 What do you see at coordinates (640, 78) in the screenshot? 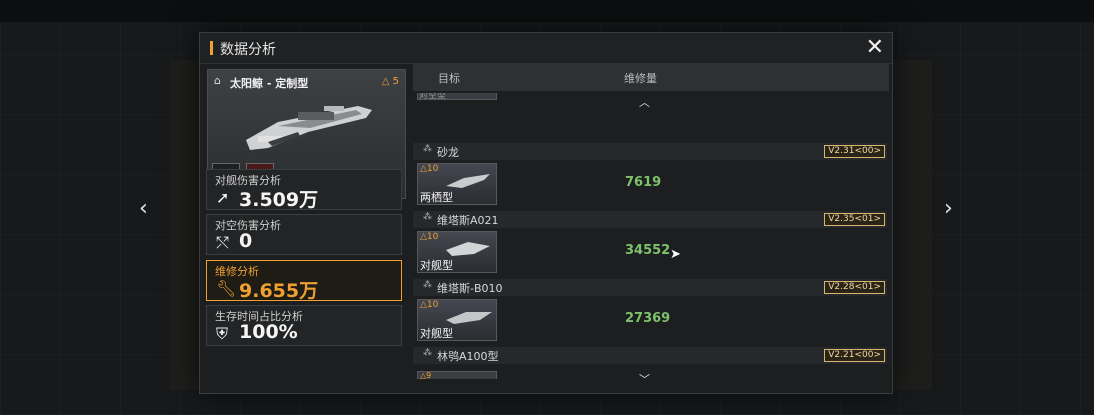
I see `column-repair: 维修量` at bounding box center [640, 78].